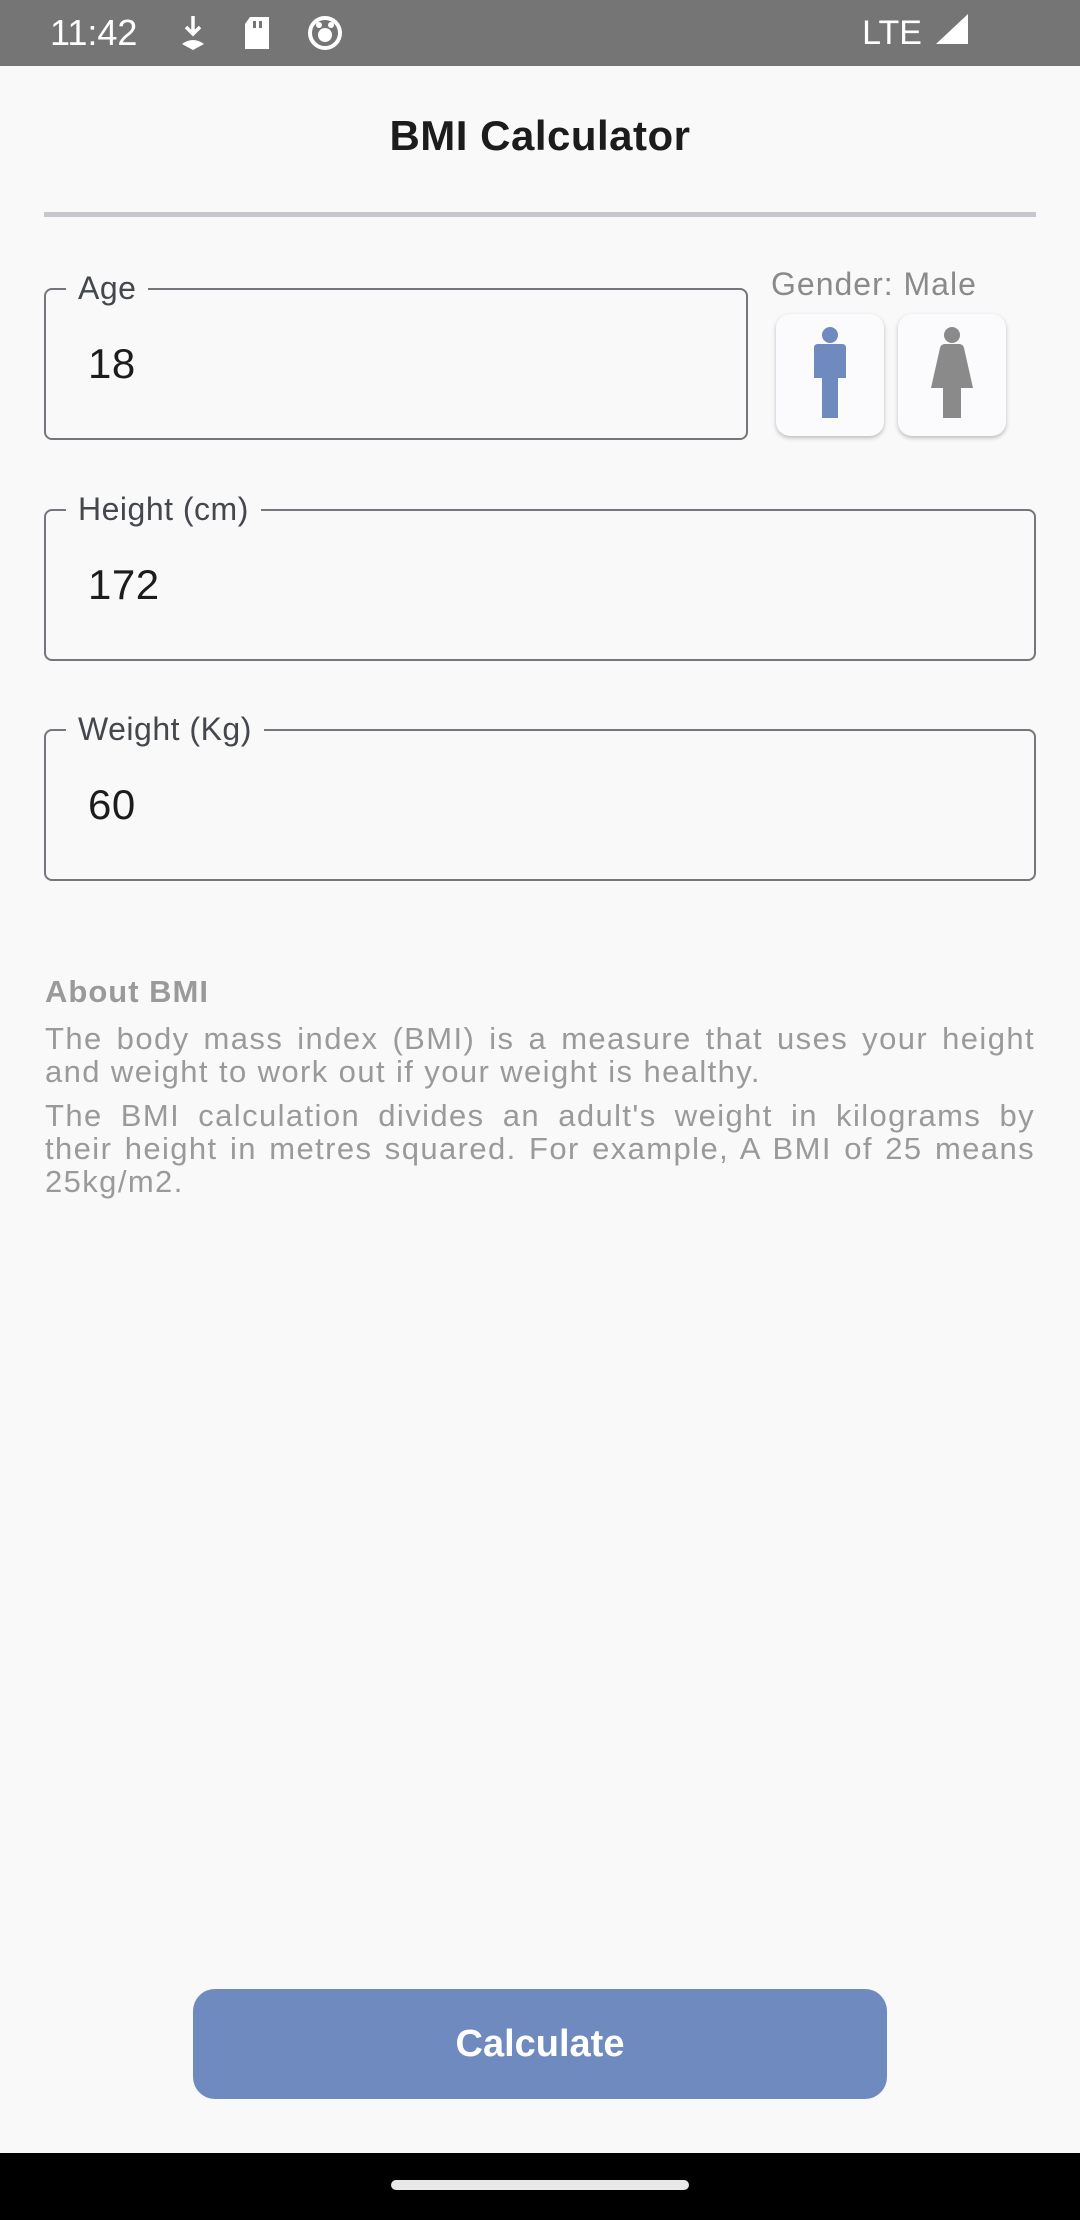 This screenshot has width=1080, height=2220. What do you see at coordinates (388, 805) in the screenshot?
I see `weight-input: 60` at bounding box center [388, 805].